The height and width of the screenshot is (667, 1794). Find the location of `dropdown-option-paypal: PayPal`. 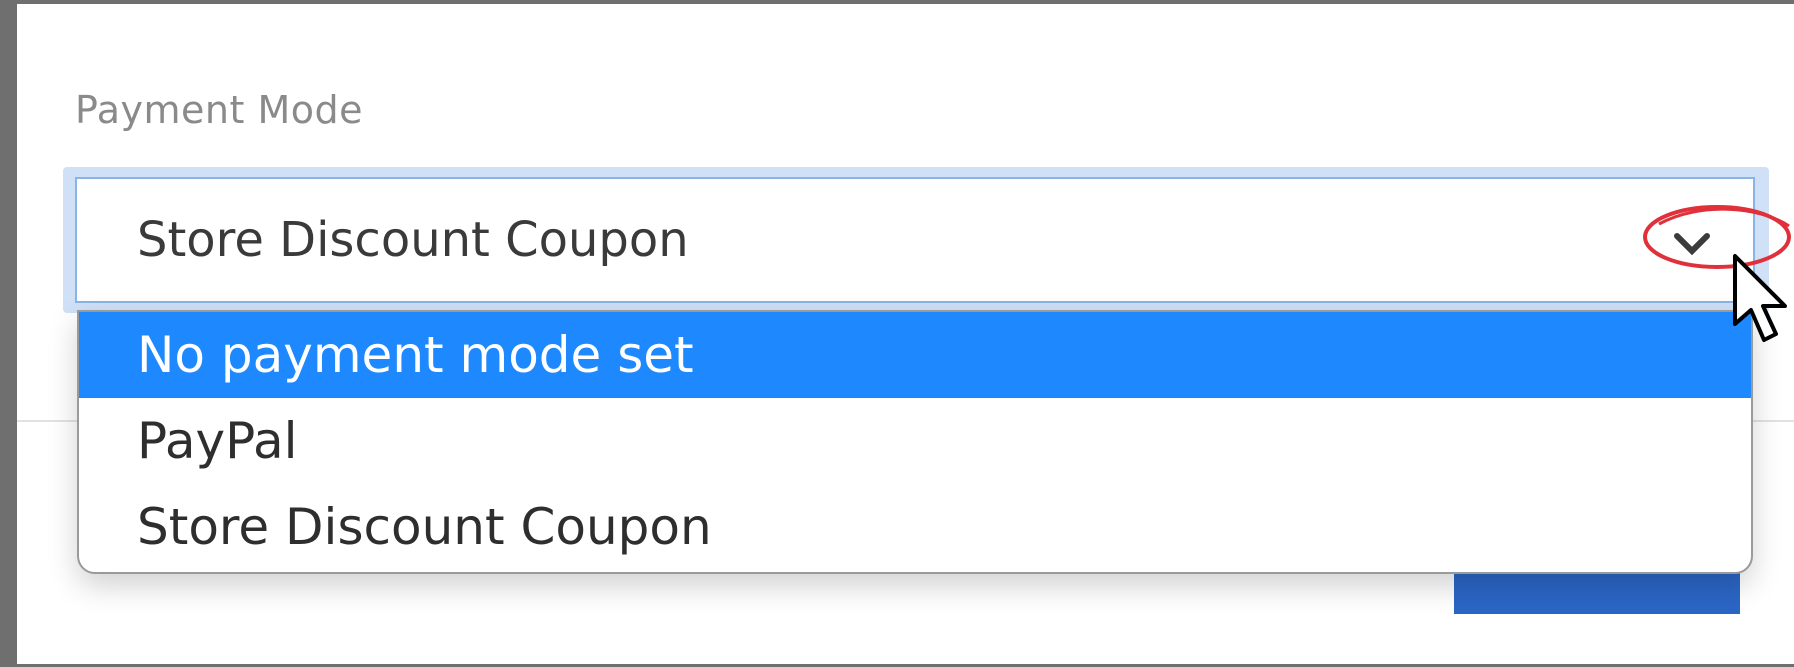

dropdown-option-paypal: PayPal is located at coordinates (915, 441).